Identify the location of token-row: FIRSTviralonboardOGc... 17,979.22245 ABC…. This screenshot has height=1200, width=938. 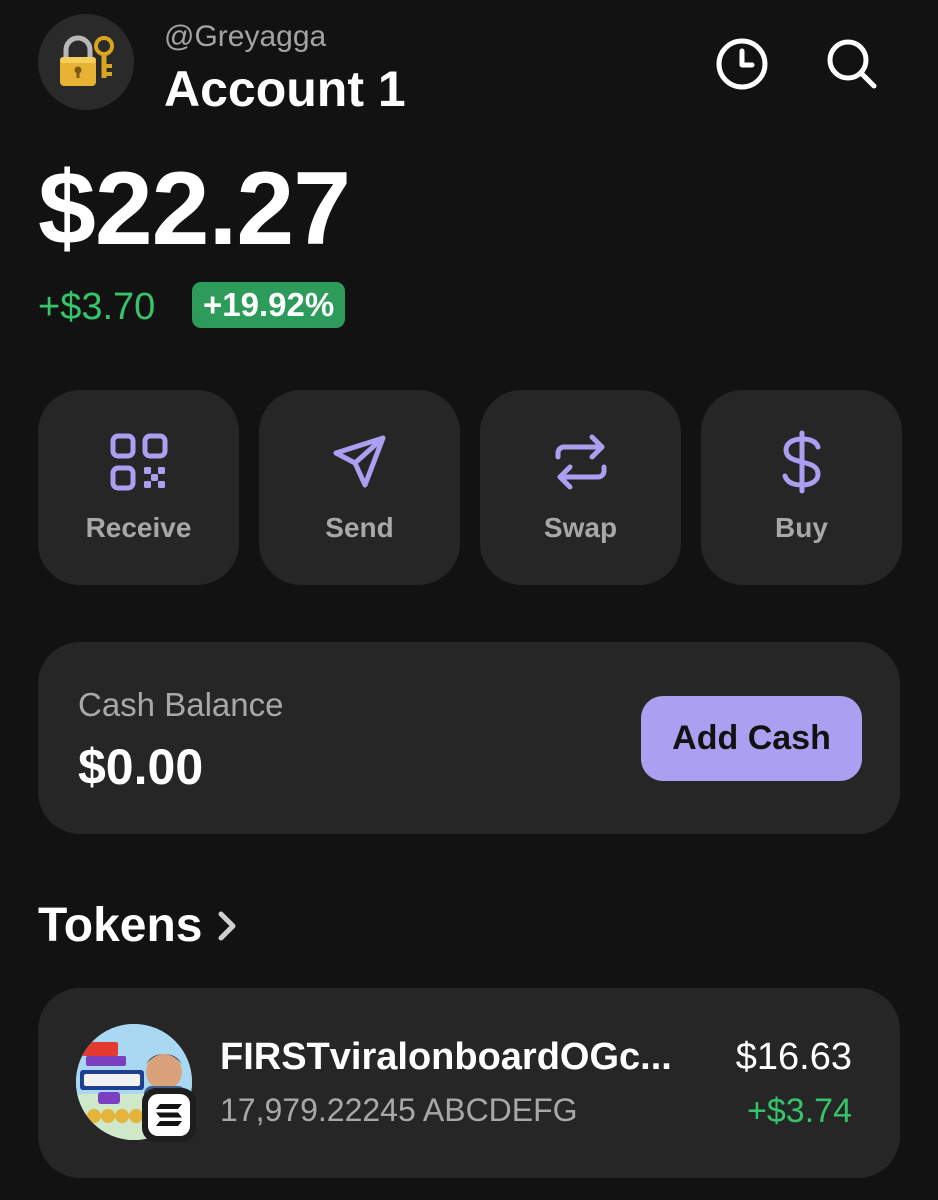
(469, 1083).